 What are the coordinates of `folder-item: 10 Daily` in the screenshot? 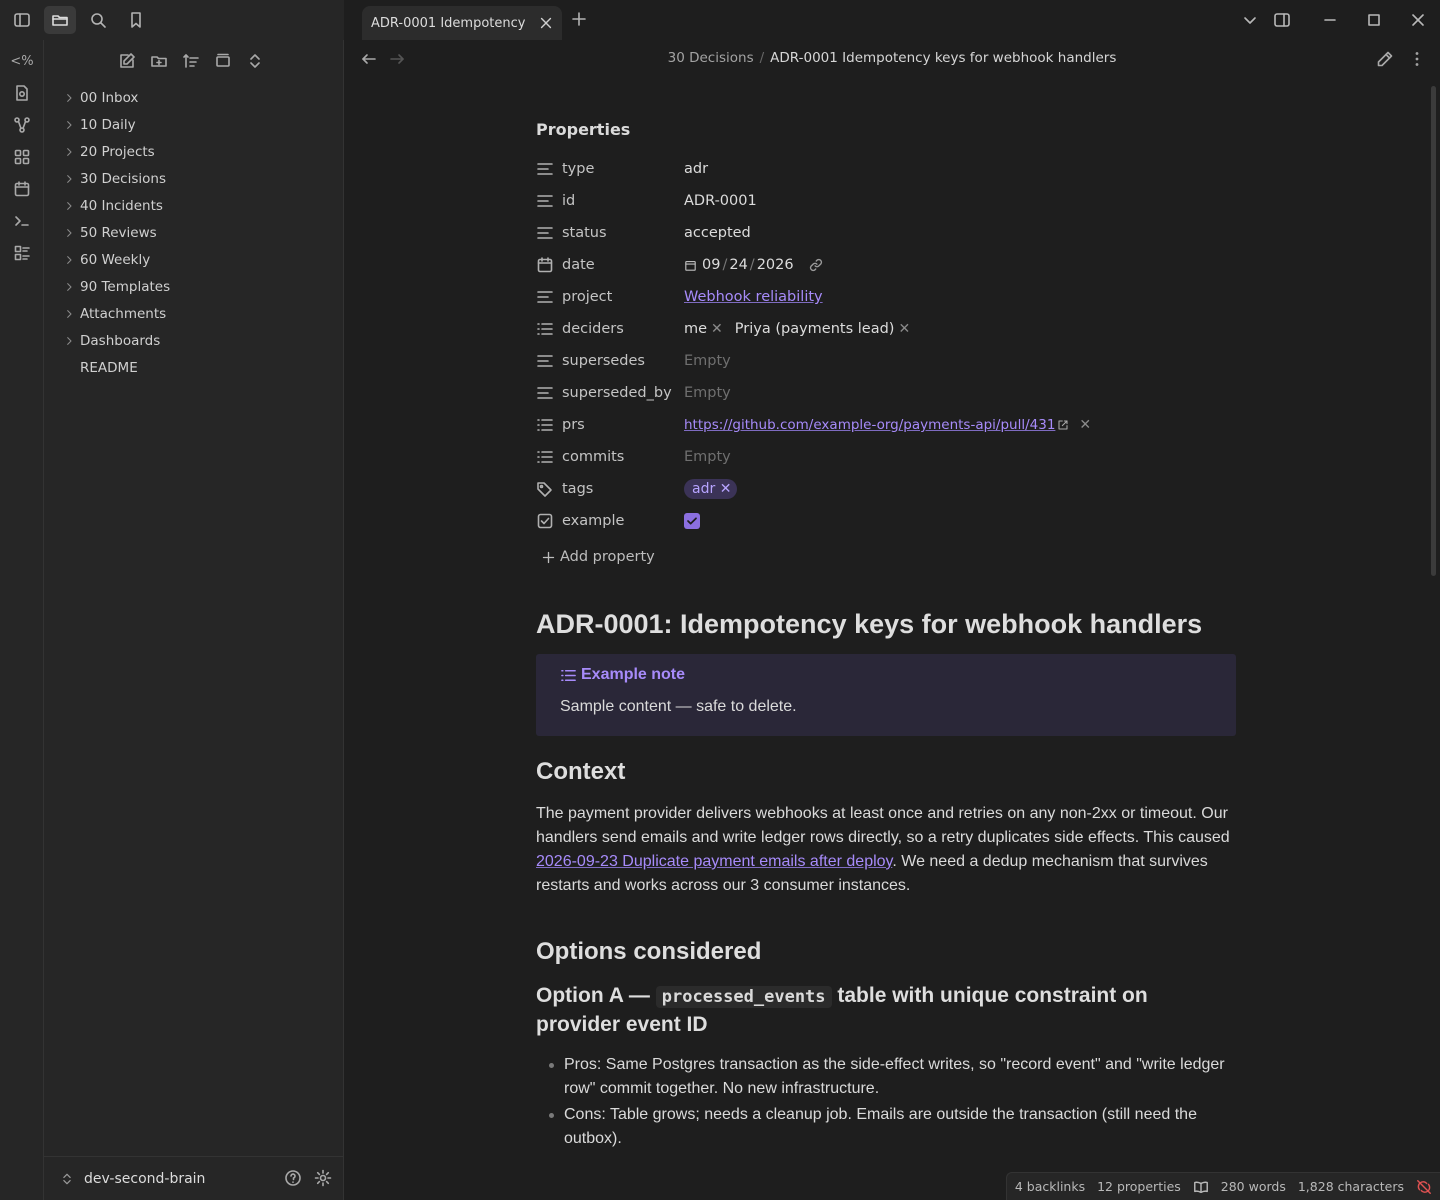 It's located at (195, 124).